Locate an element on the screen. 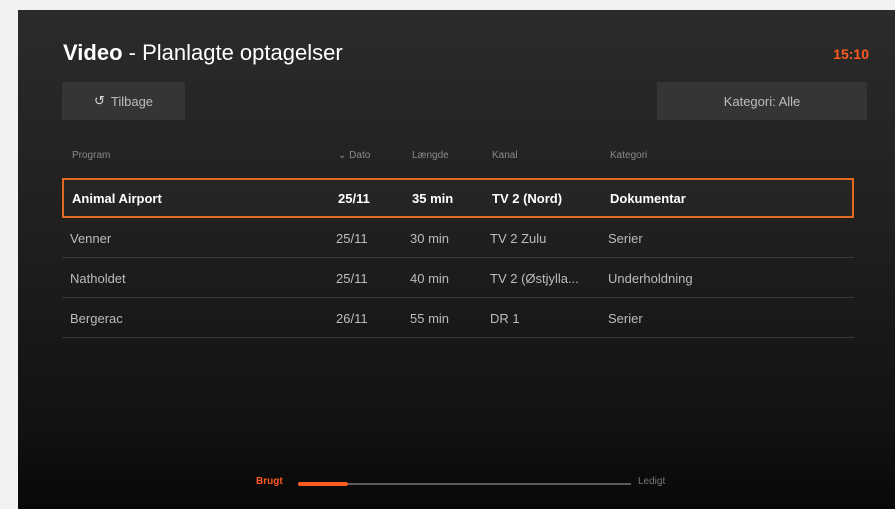  cell-length: 55 min is located at coordinates (430, 318).